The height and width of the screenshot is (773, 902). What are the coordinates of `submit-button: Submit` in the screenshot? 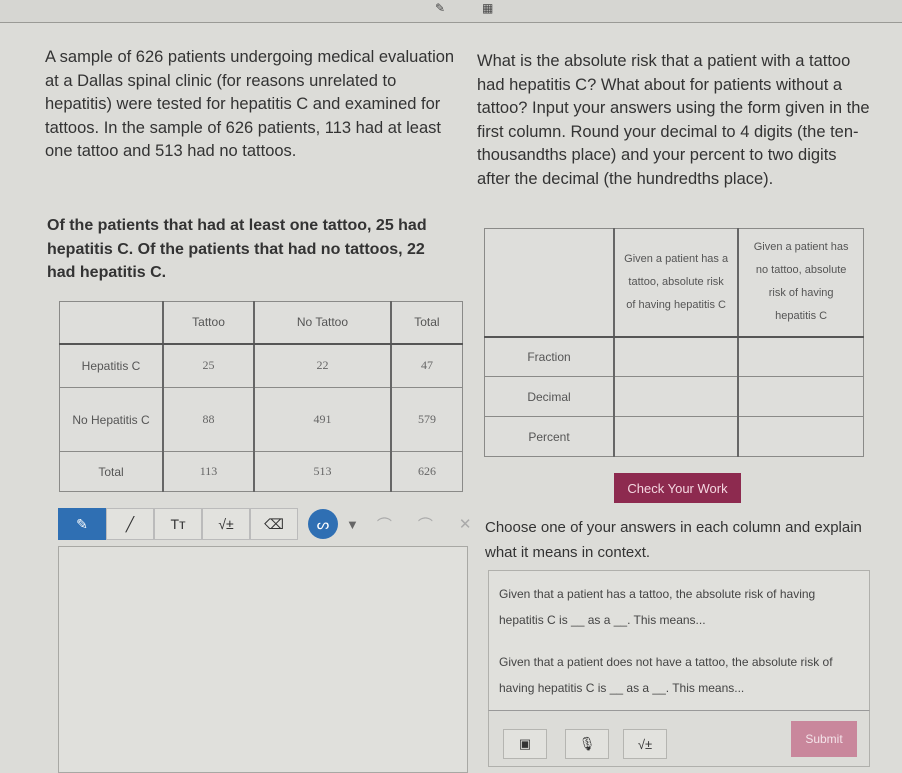 It's located at (824, 739).